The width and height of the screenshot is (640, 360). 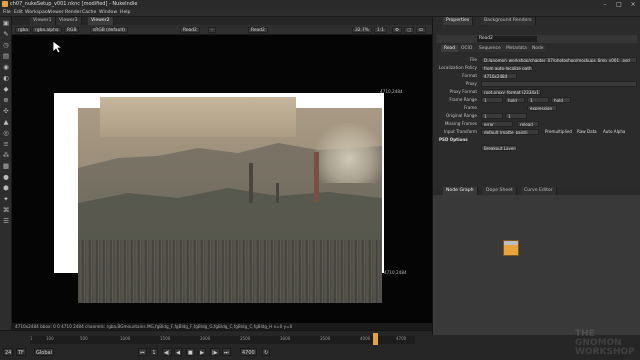 What do you see at coordinates (215, 352) in the screenshot?
I see `next-keyframe-icon: |▶` at bounding box center [215, 352].